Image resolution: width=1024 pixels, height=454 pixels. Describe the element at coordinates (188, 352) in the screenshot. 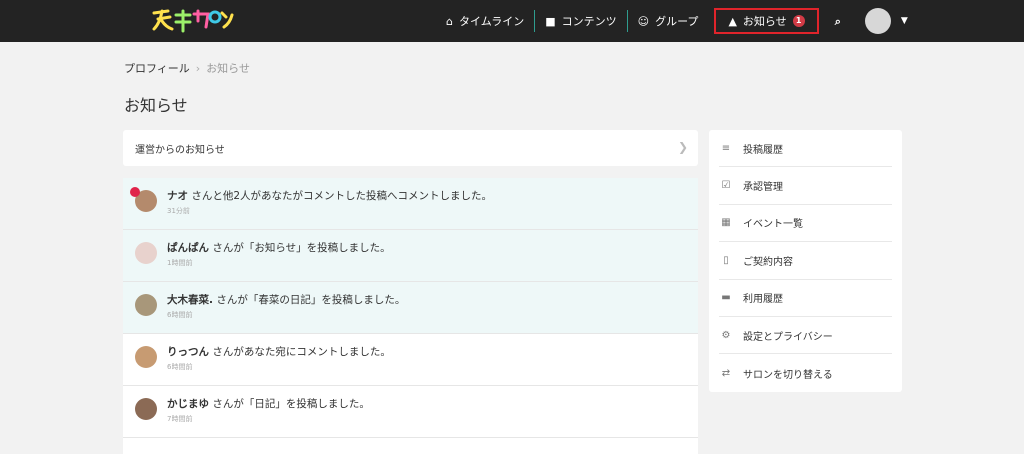

I see `notification-user: りっつん` at that location.